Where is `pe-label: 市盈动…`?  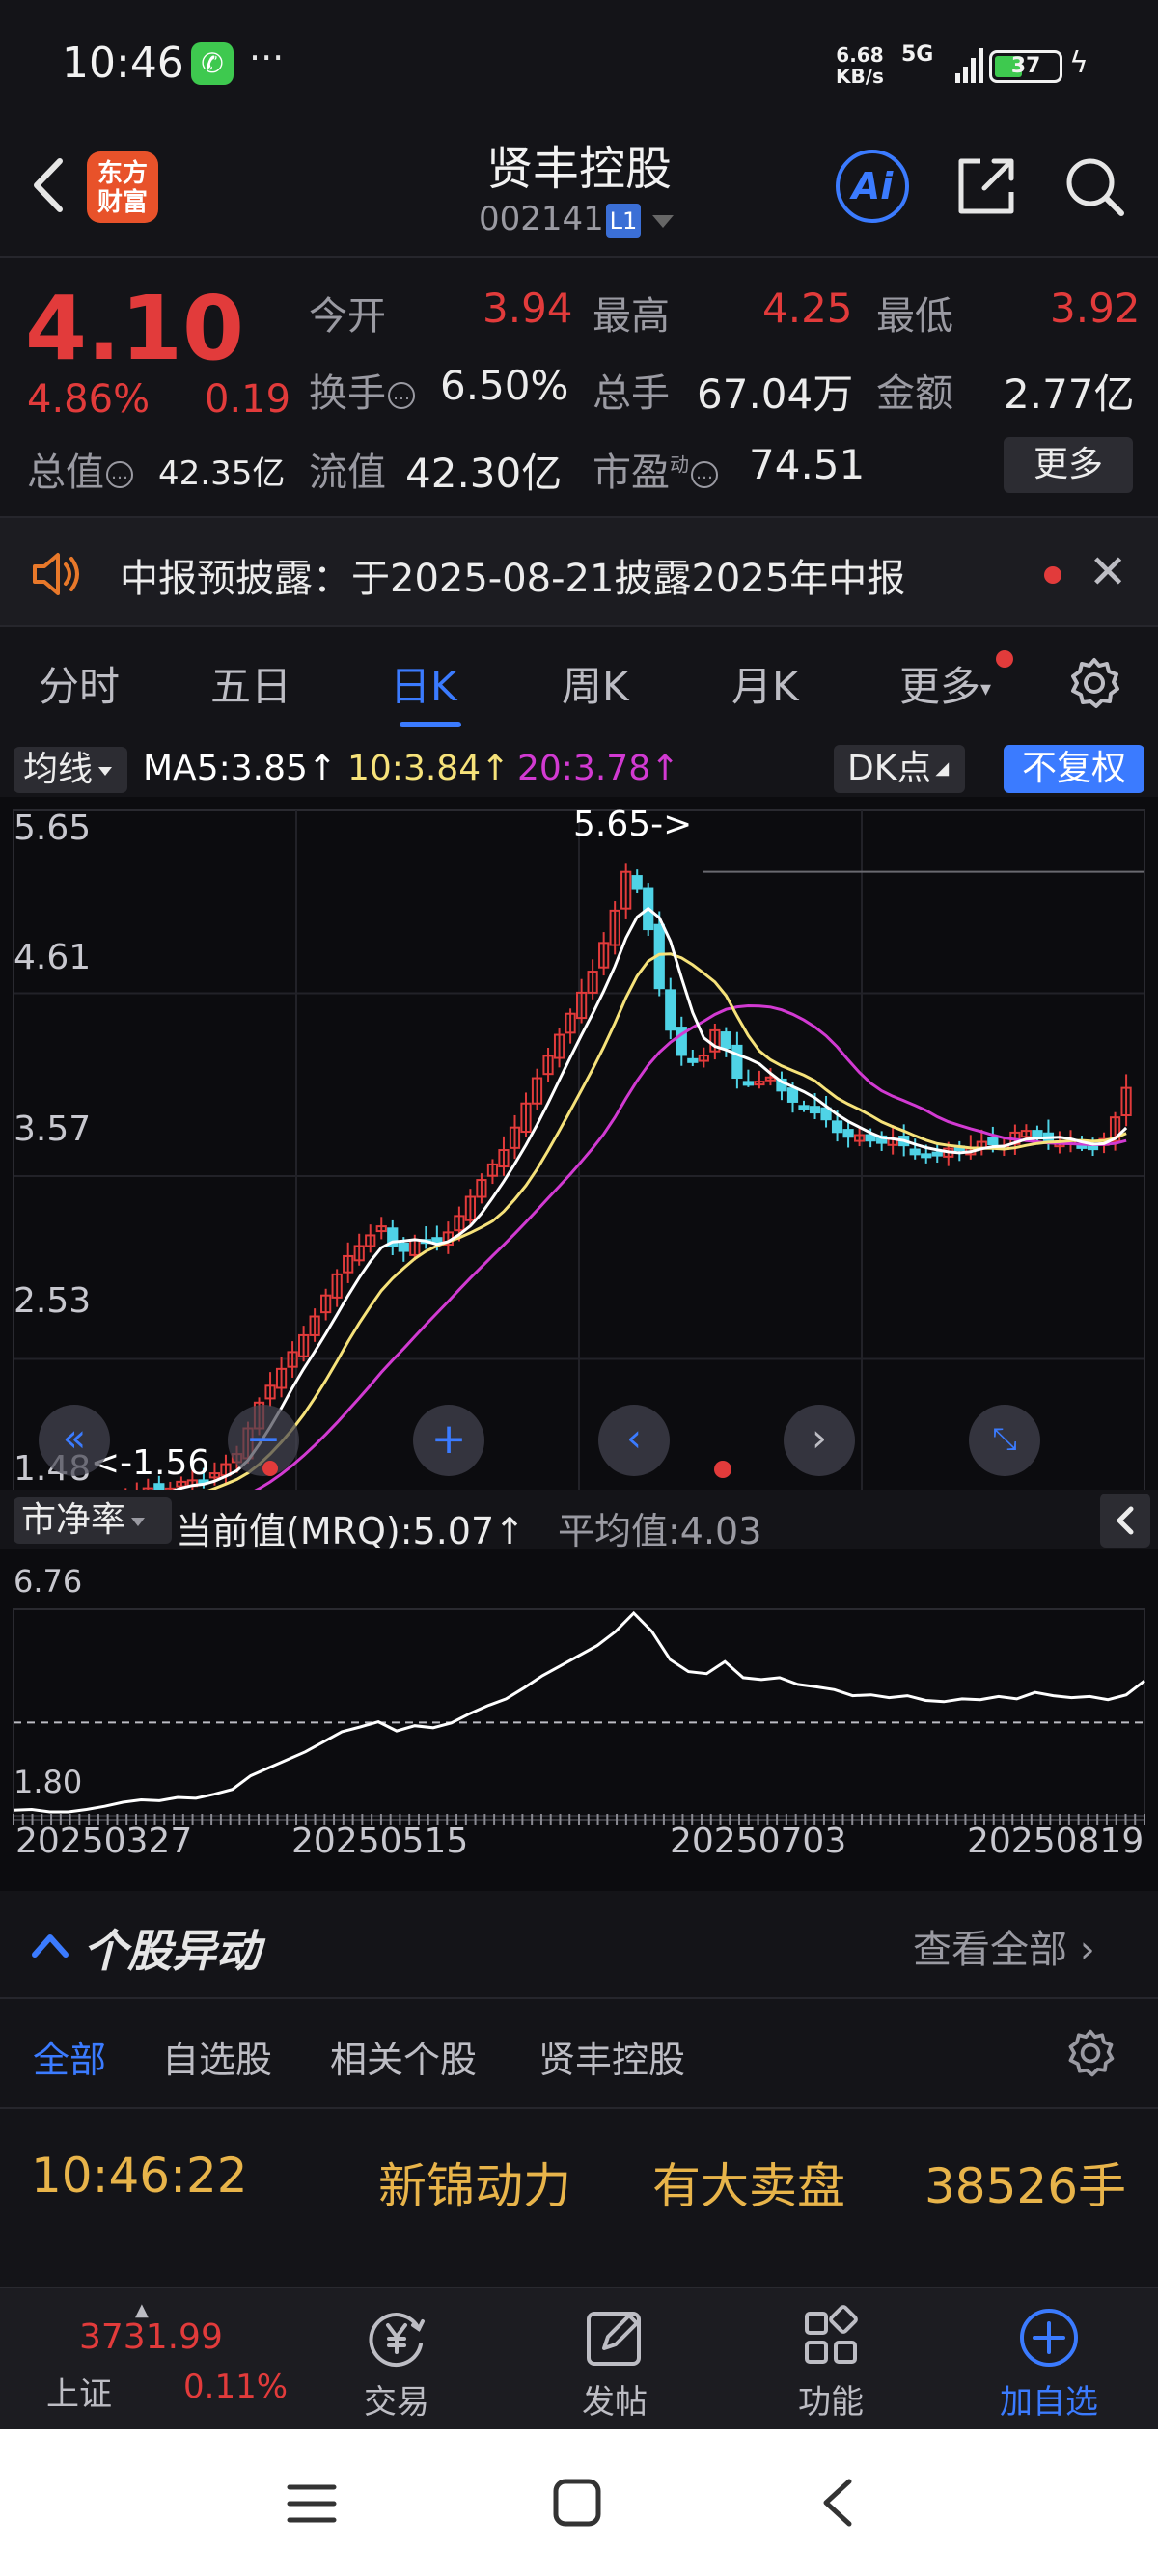 pe-label: 市盈动… is located at coordinates (655, 469).